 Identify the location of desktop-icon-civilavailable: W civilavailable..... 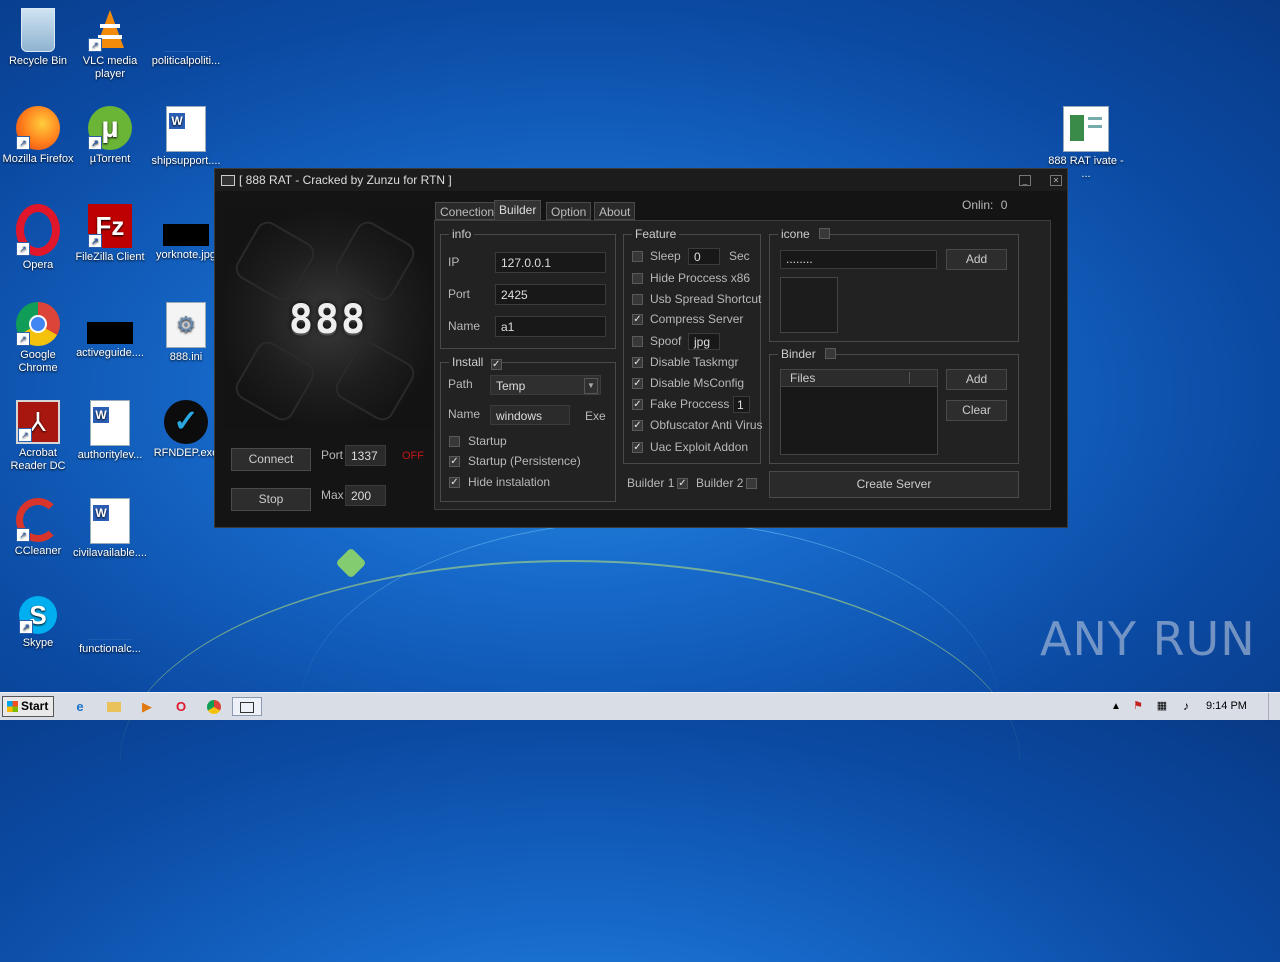
(110, 529).